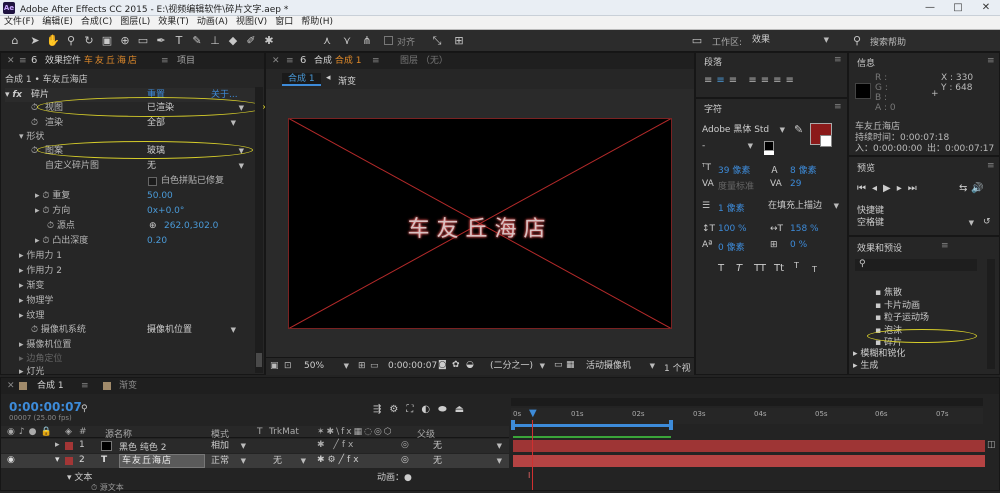 The image size is (1000, 493). I want to click on show-snapshot-icon: ✿, so click(456, 365).